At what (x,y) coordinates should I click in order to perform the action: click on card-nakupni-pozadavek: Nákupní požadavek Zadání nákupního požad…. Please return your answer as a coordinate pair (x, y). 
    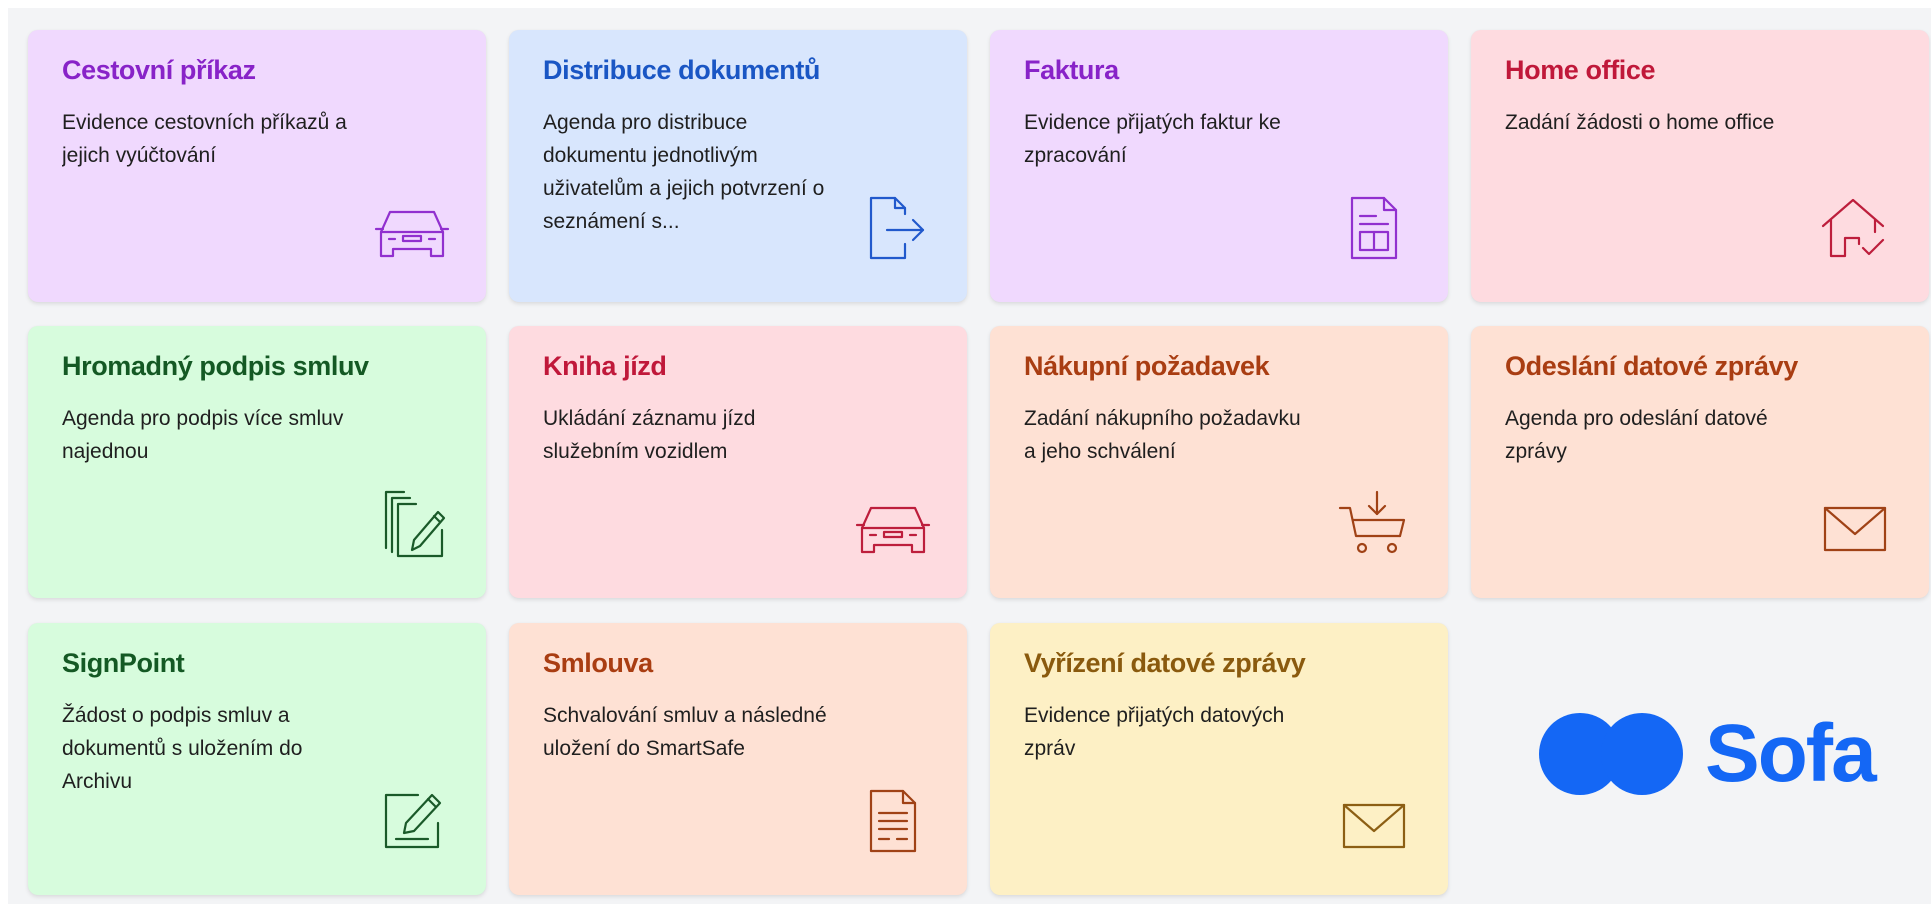
    Looking at the image, I should click on (1219, 462).